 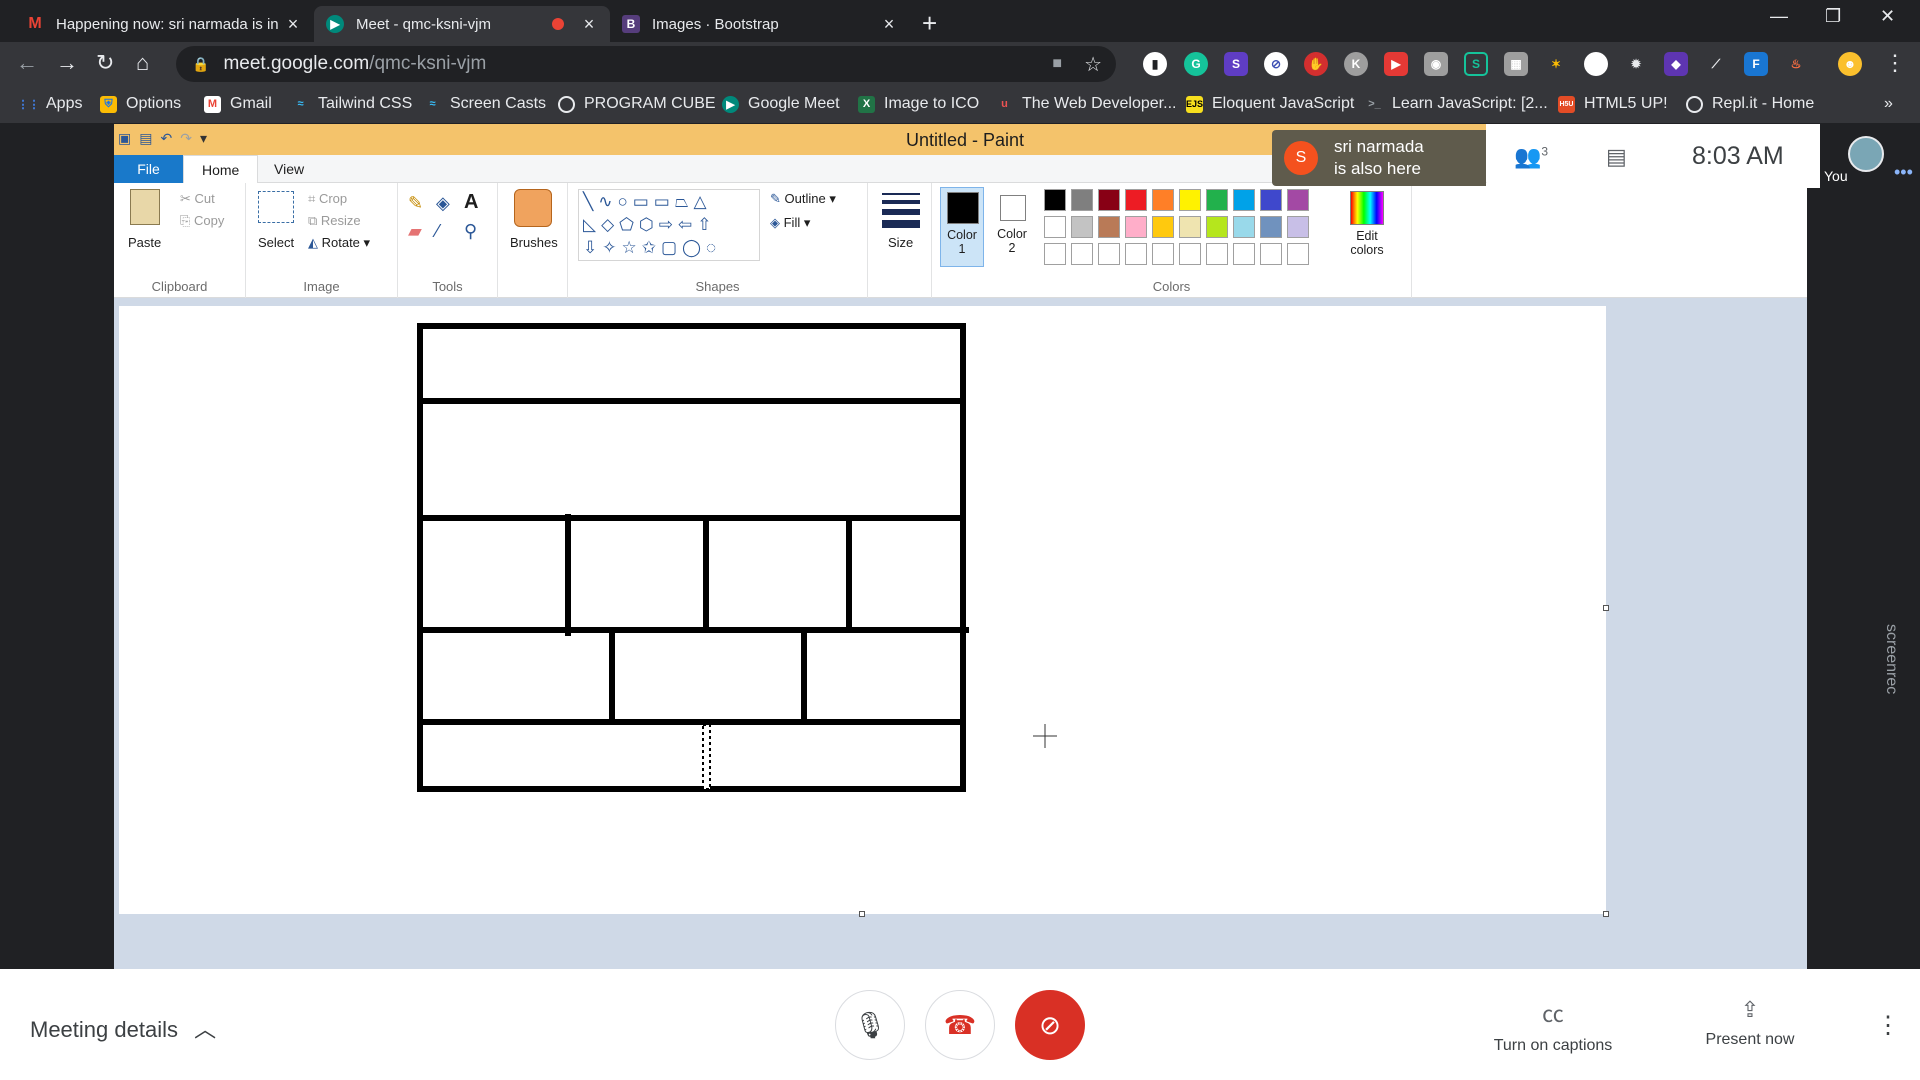 I want to click on customize-qat-icon: ▾, so click(x=203, y=138).